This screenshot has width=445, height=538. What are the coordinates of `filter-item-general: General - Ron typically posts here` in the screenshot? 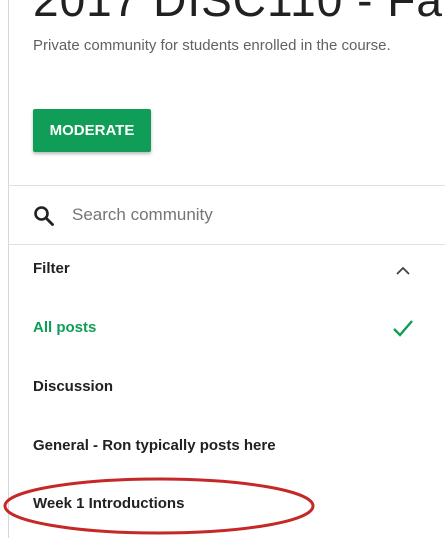 It's located at (226, 446).